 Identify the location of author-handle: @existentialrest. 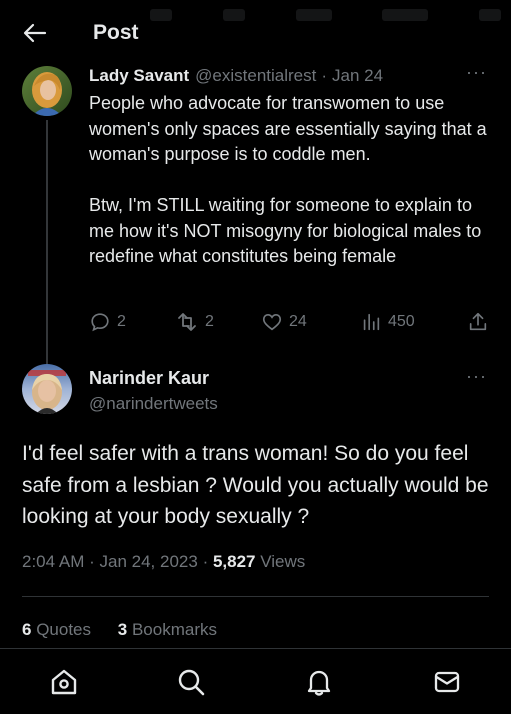
(255, 76).